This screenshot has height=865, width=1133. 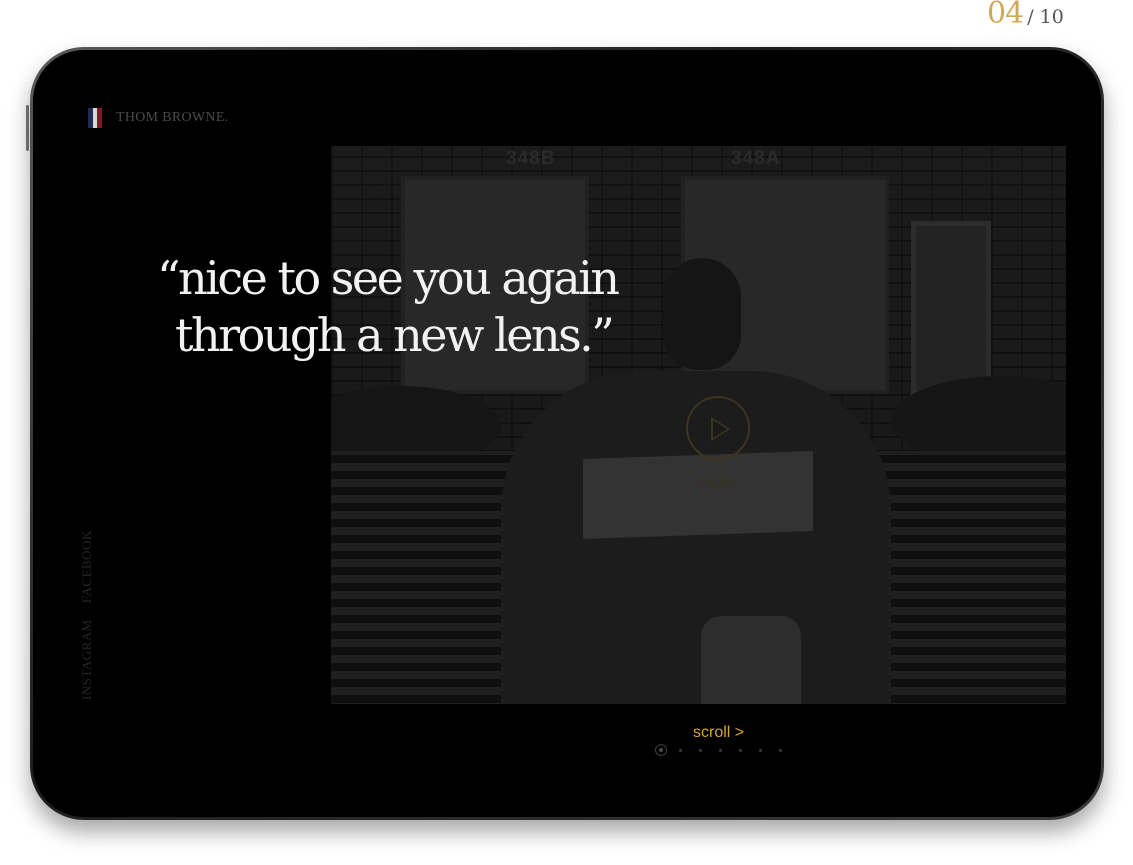 I want to click on instagram-link: INSTAGRAM, so click(x=86, y=659).